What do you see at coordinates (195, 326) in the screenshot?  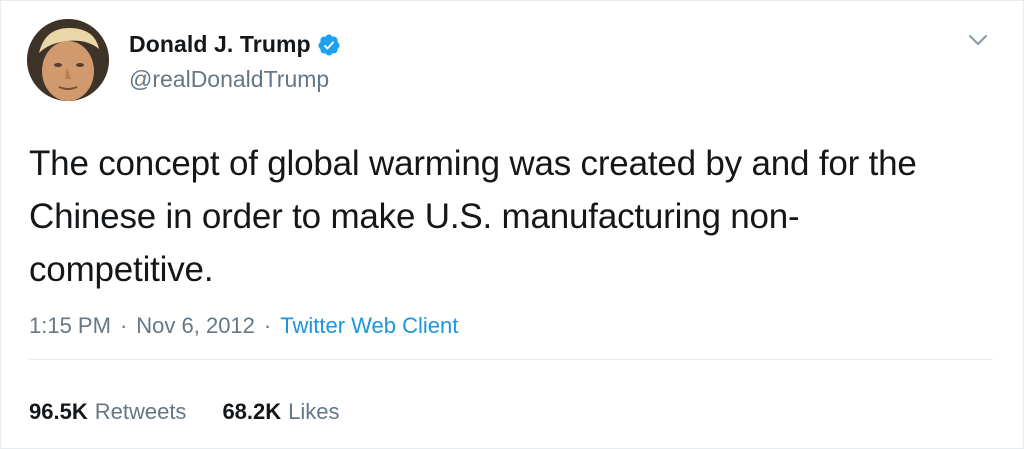 I see `tweet-date: Nov 6, 2012` at bounding box center [195, 326].